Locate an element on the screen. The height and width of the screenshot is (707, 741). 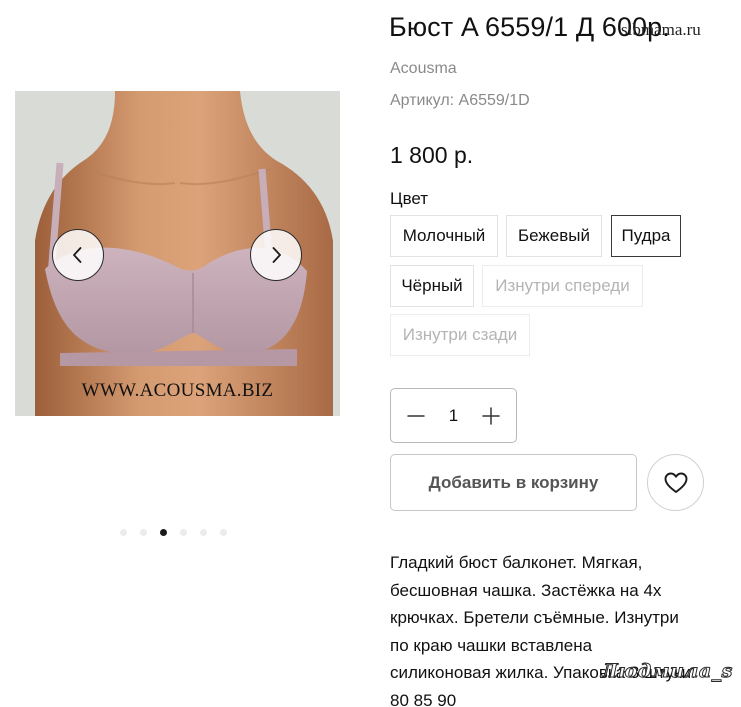
description-line: по краю чашки вставлена is located at coordinates (491, 645).